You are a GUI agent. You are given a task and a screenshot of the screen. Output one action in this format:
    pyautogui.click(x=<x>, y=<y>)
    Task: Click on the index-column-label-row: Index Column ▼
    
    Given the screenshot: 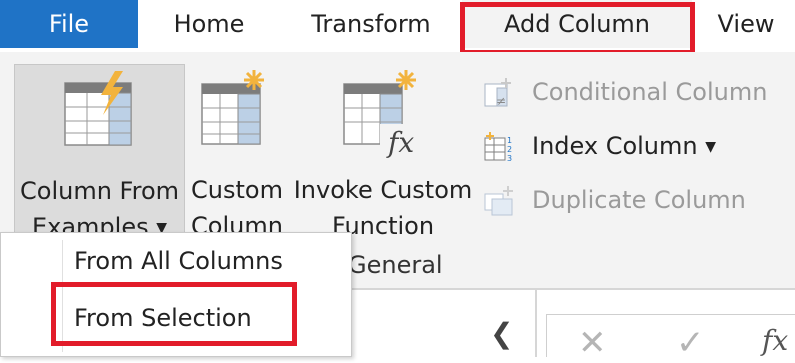 What is the action you would take?
    pyautogui.click(x=624, y=146)
    